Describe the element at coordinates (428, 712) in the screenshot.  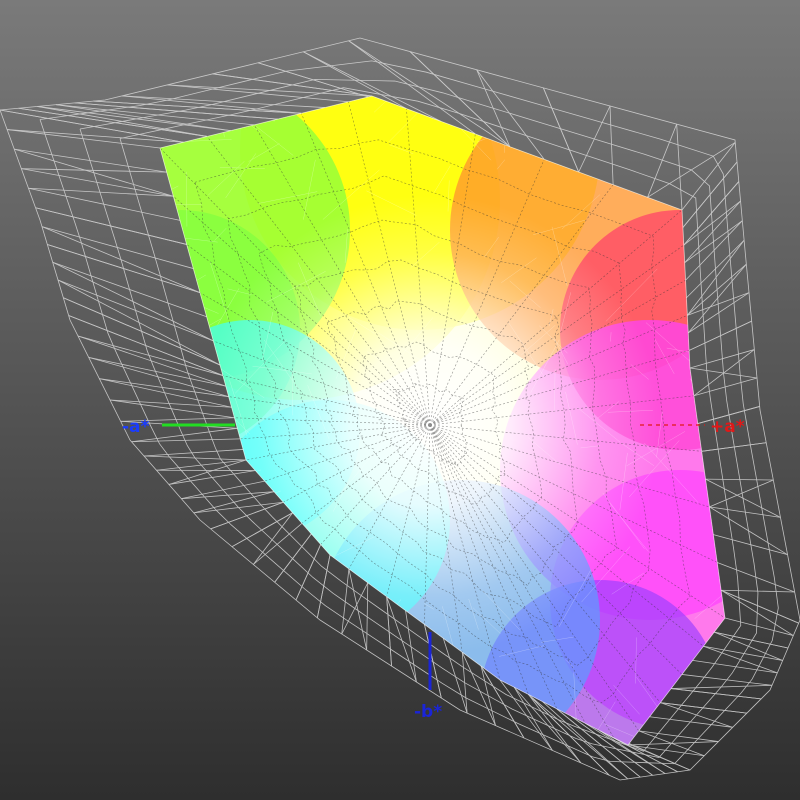
I see `neg-b-axis-label: -b*` at that location.